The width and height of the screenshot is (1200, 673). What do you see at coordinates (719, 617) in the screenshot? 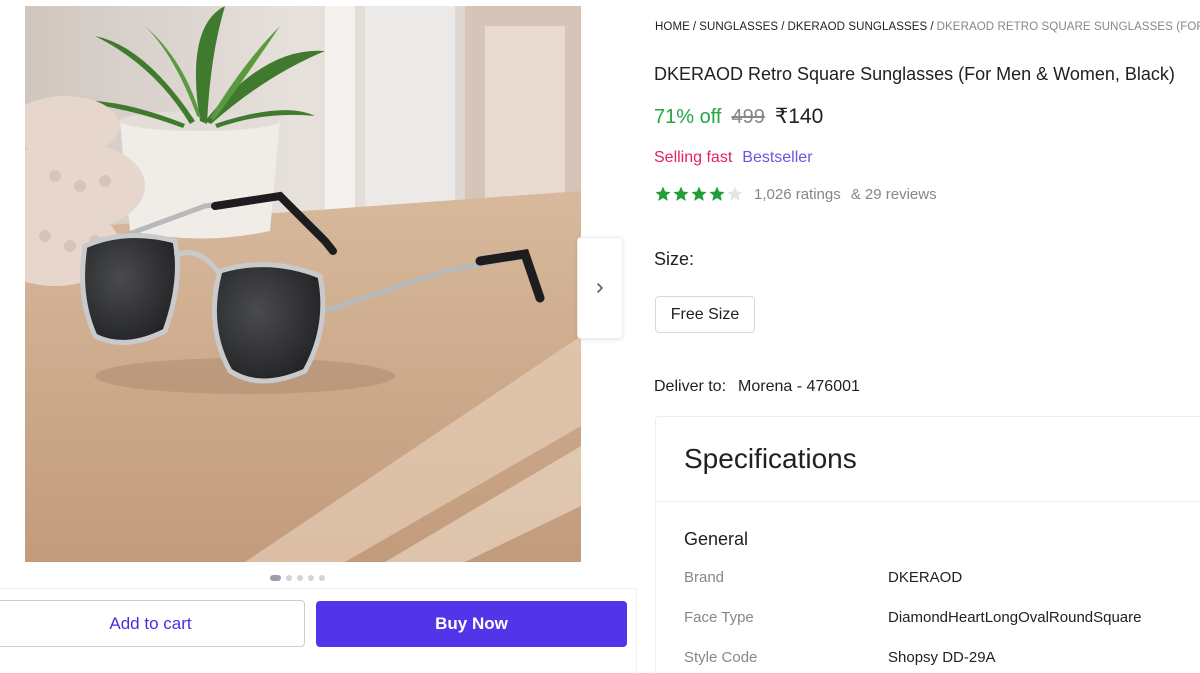
I see `spec-key: Face Type` at bounding box center [719, 617].